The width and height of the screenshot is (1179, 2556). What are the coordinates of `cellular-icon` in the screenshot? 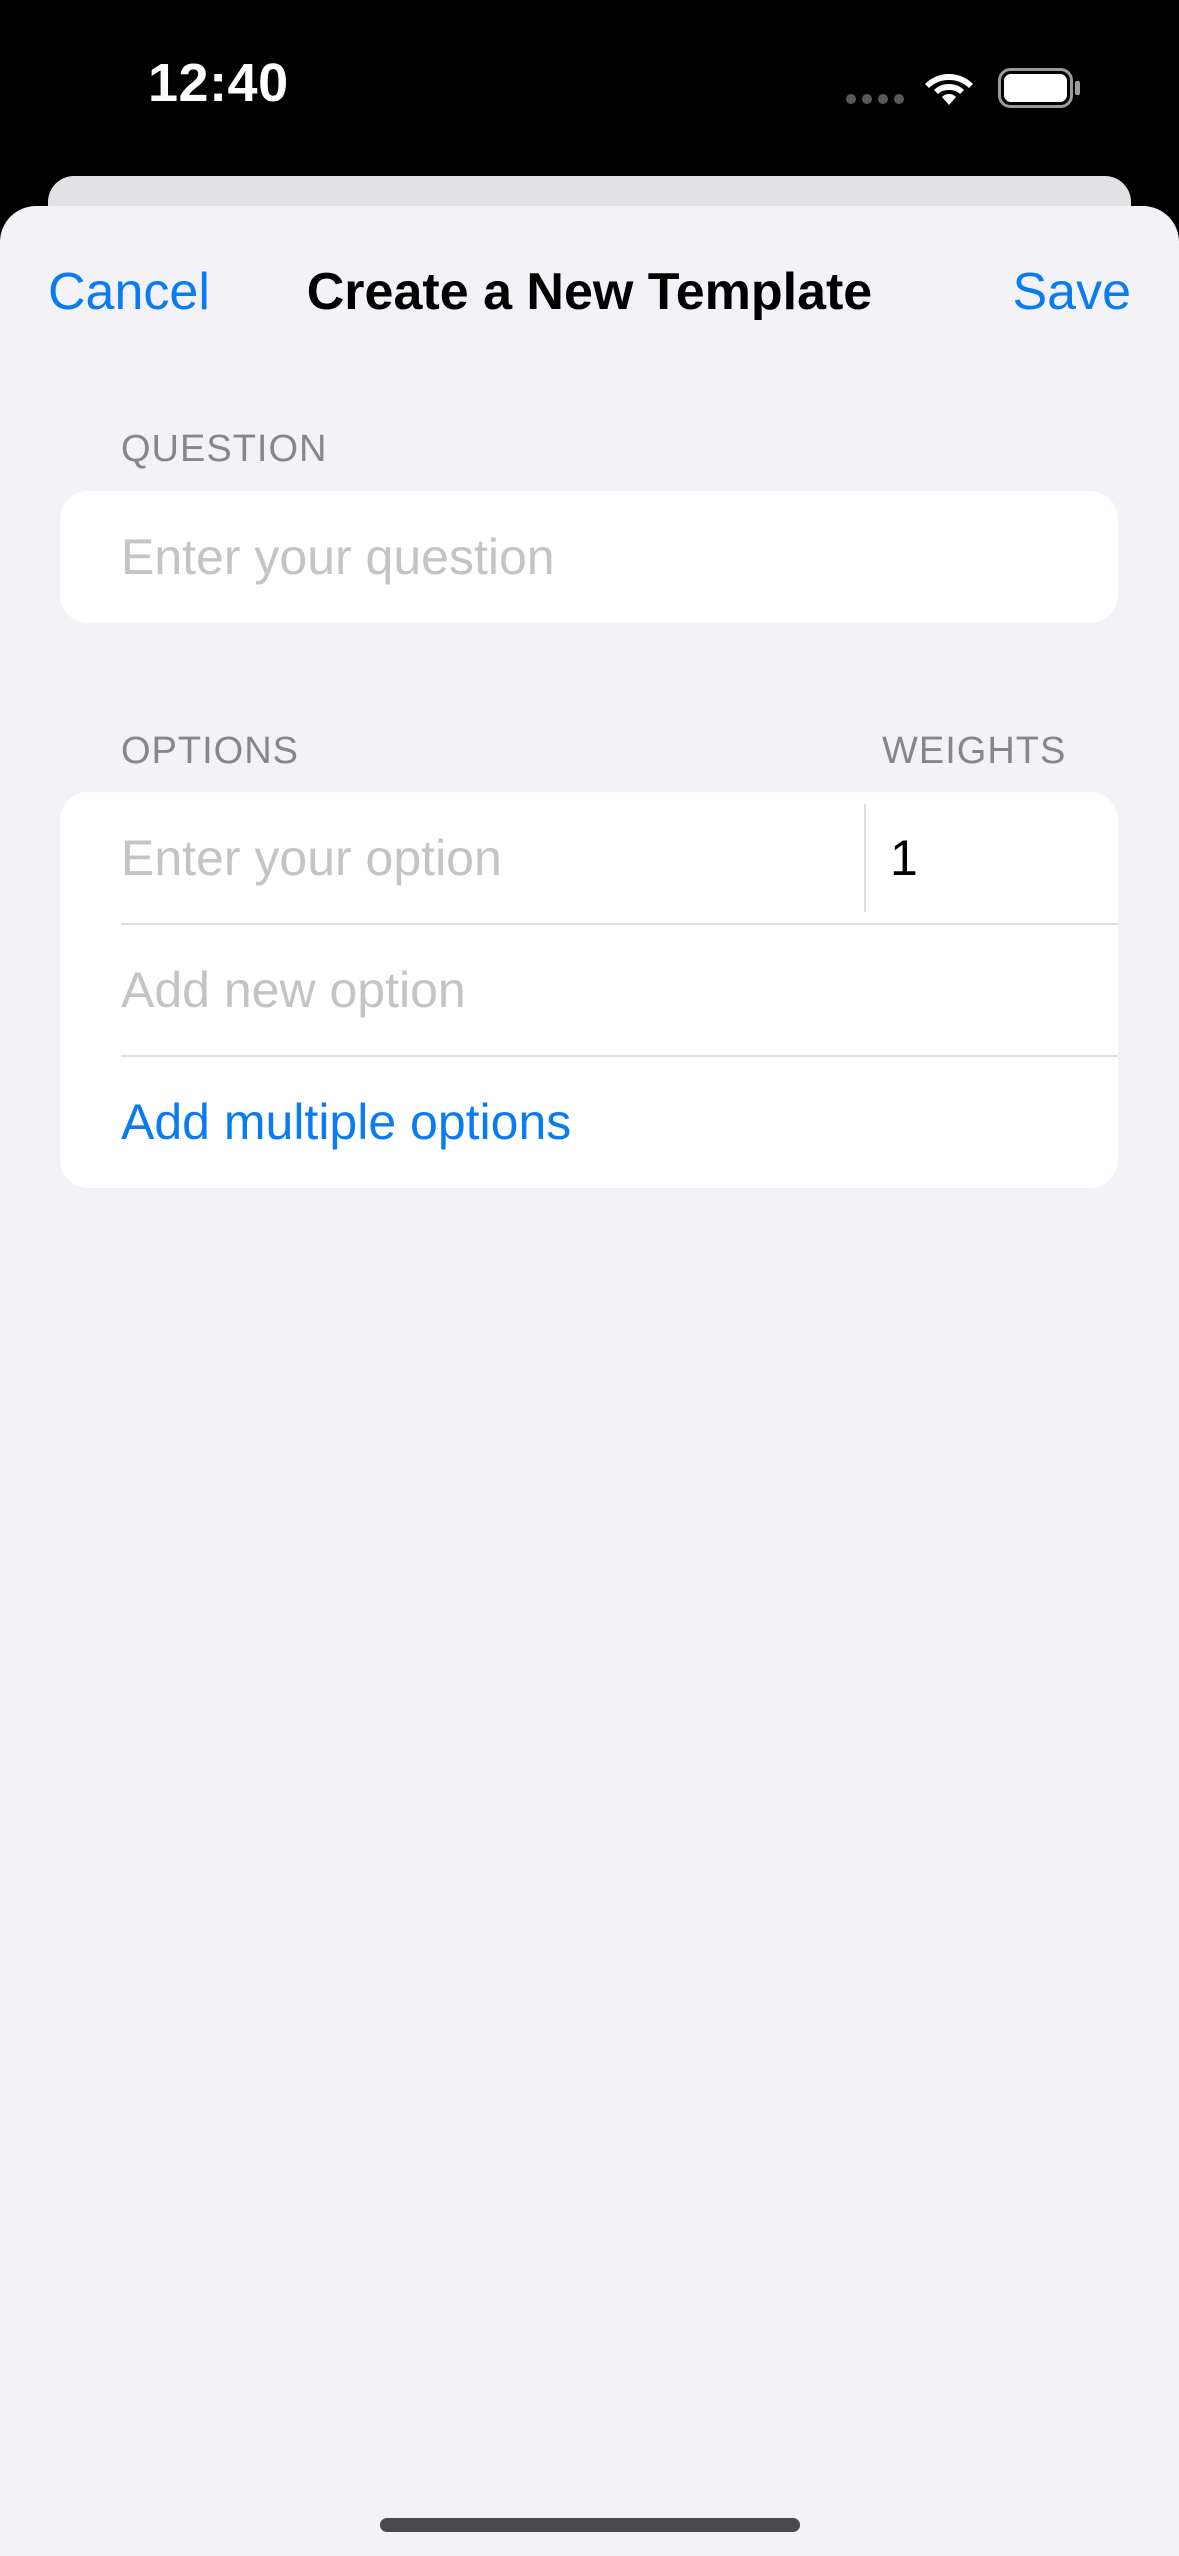 It's located at (875, 99).